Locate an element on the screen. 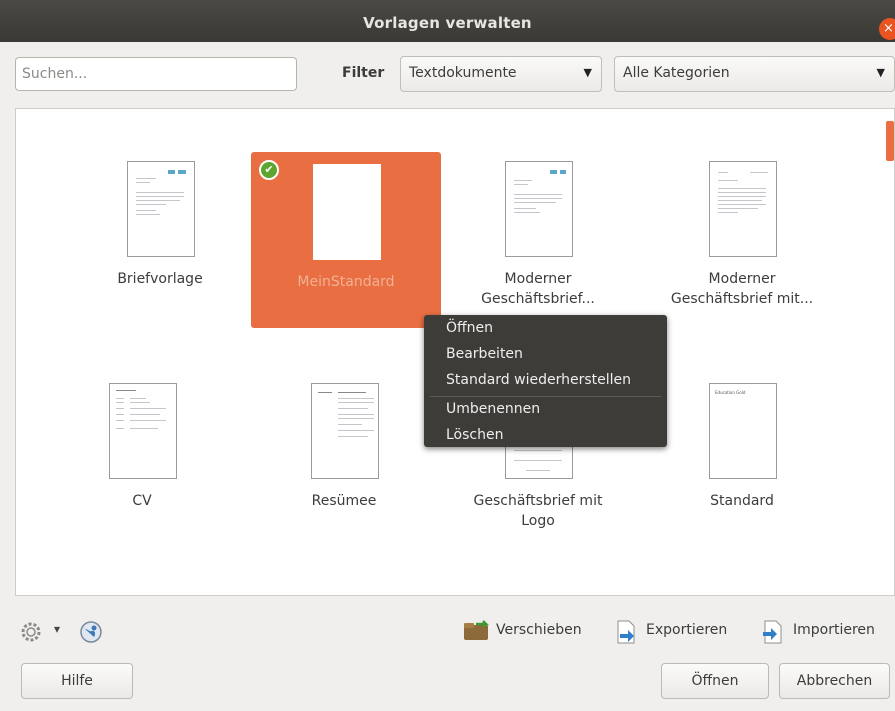  filter-label: Filter is located at coordinates (363, 73).